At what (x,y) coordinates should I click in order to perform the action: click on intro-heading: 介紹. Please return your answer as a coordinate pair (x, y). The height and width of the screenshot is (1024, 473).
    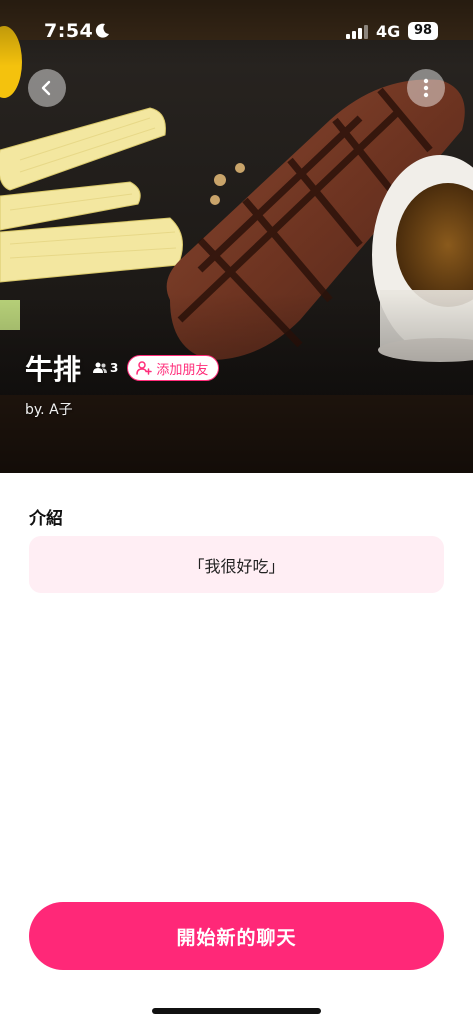
    Looking at the image, I should click on (46, 519).